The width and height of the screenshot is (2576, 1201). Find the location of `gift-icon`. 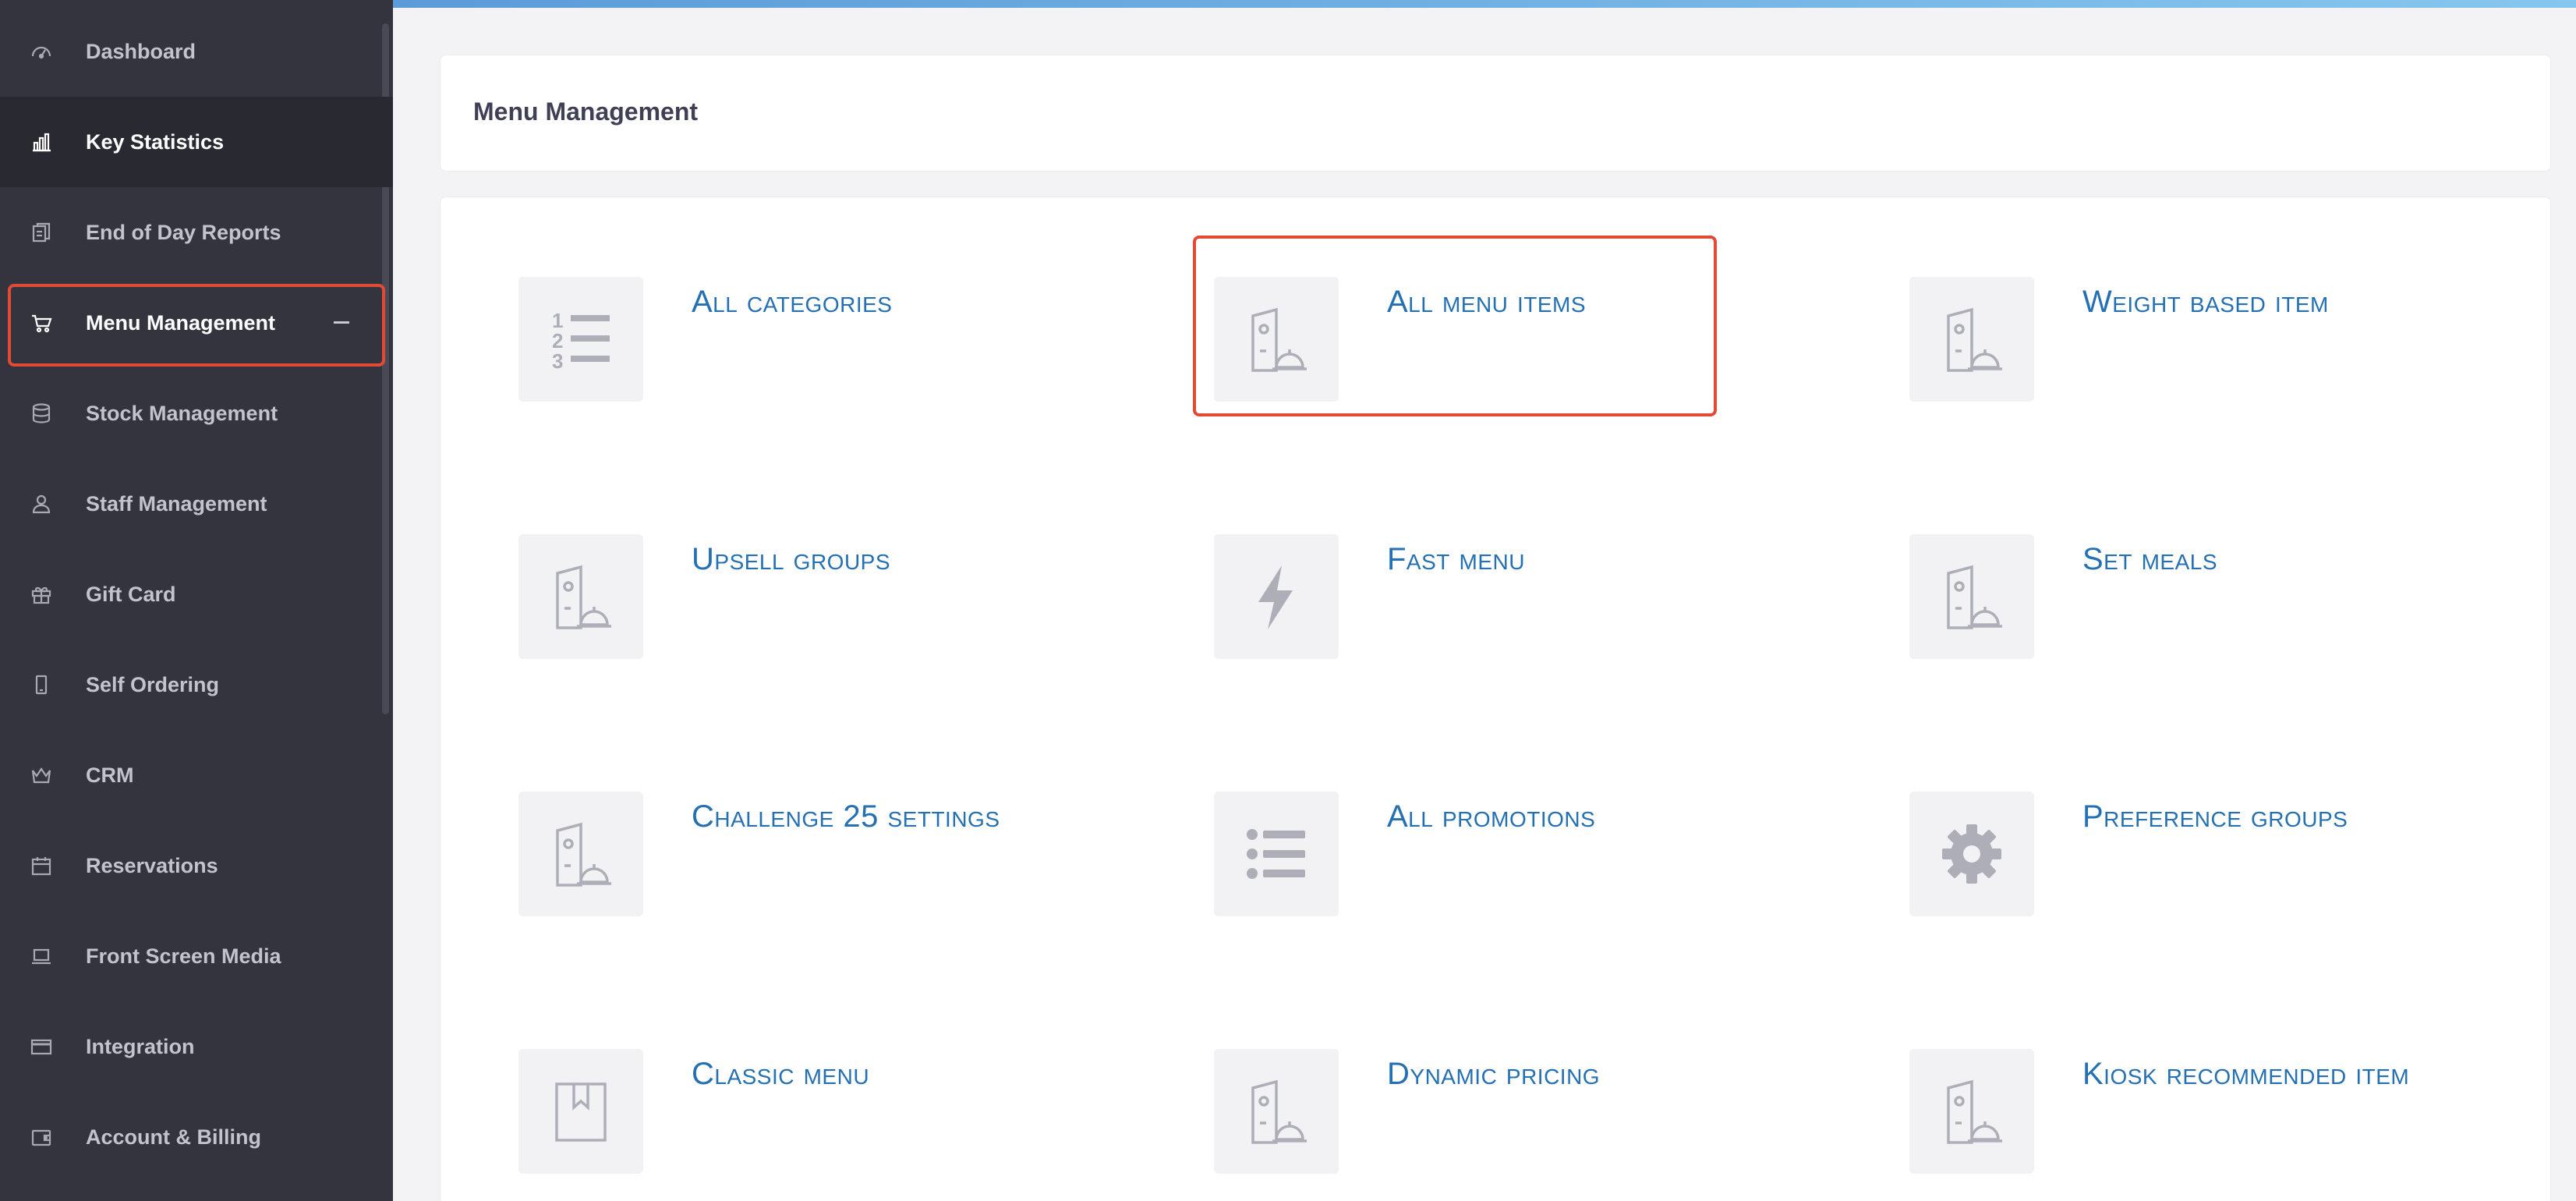

gift-icon is located at coordinates (41, 594).